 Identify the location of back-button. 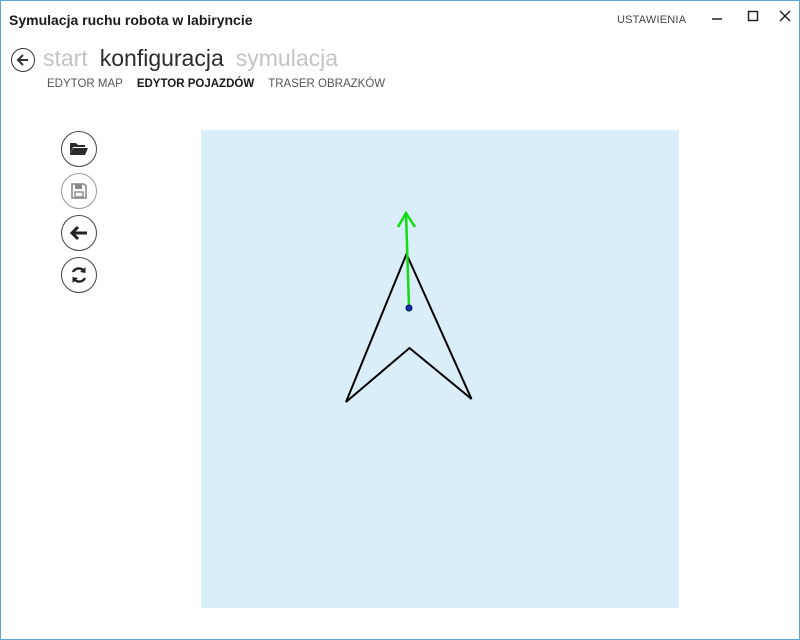
(23, 60).